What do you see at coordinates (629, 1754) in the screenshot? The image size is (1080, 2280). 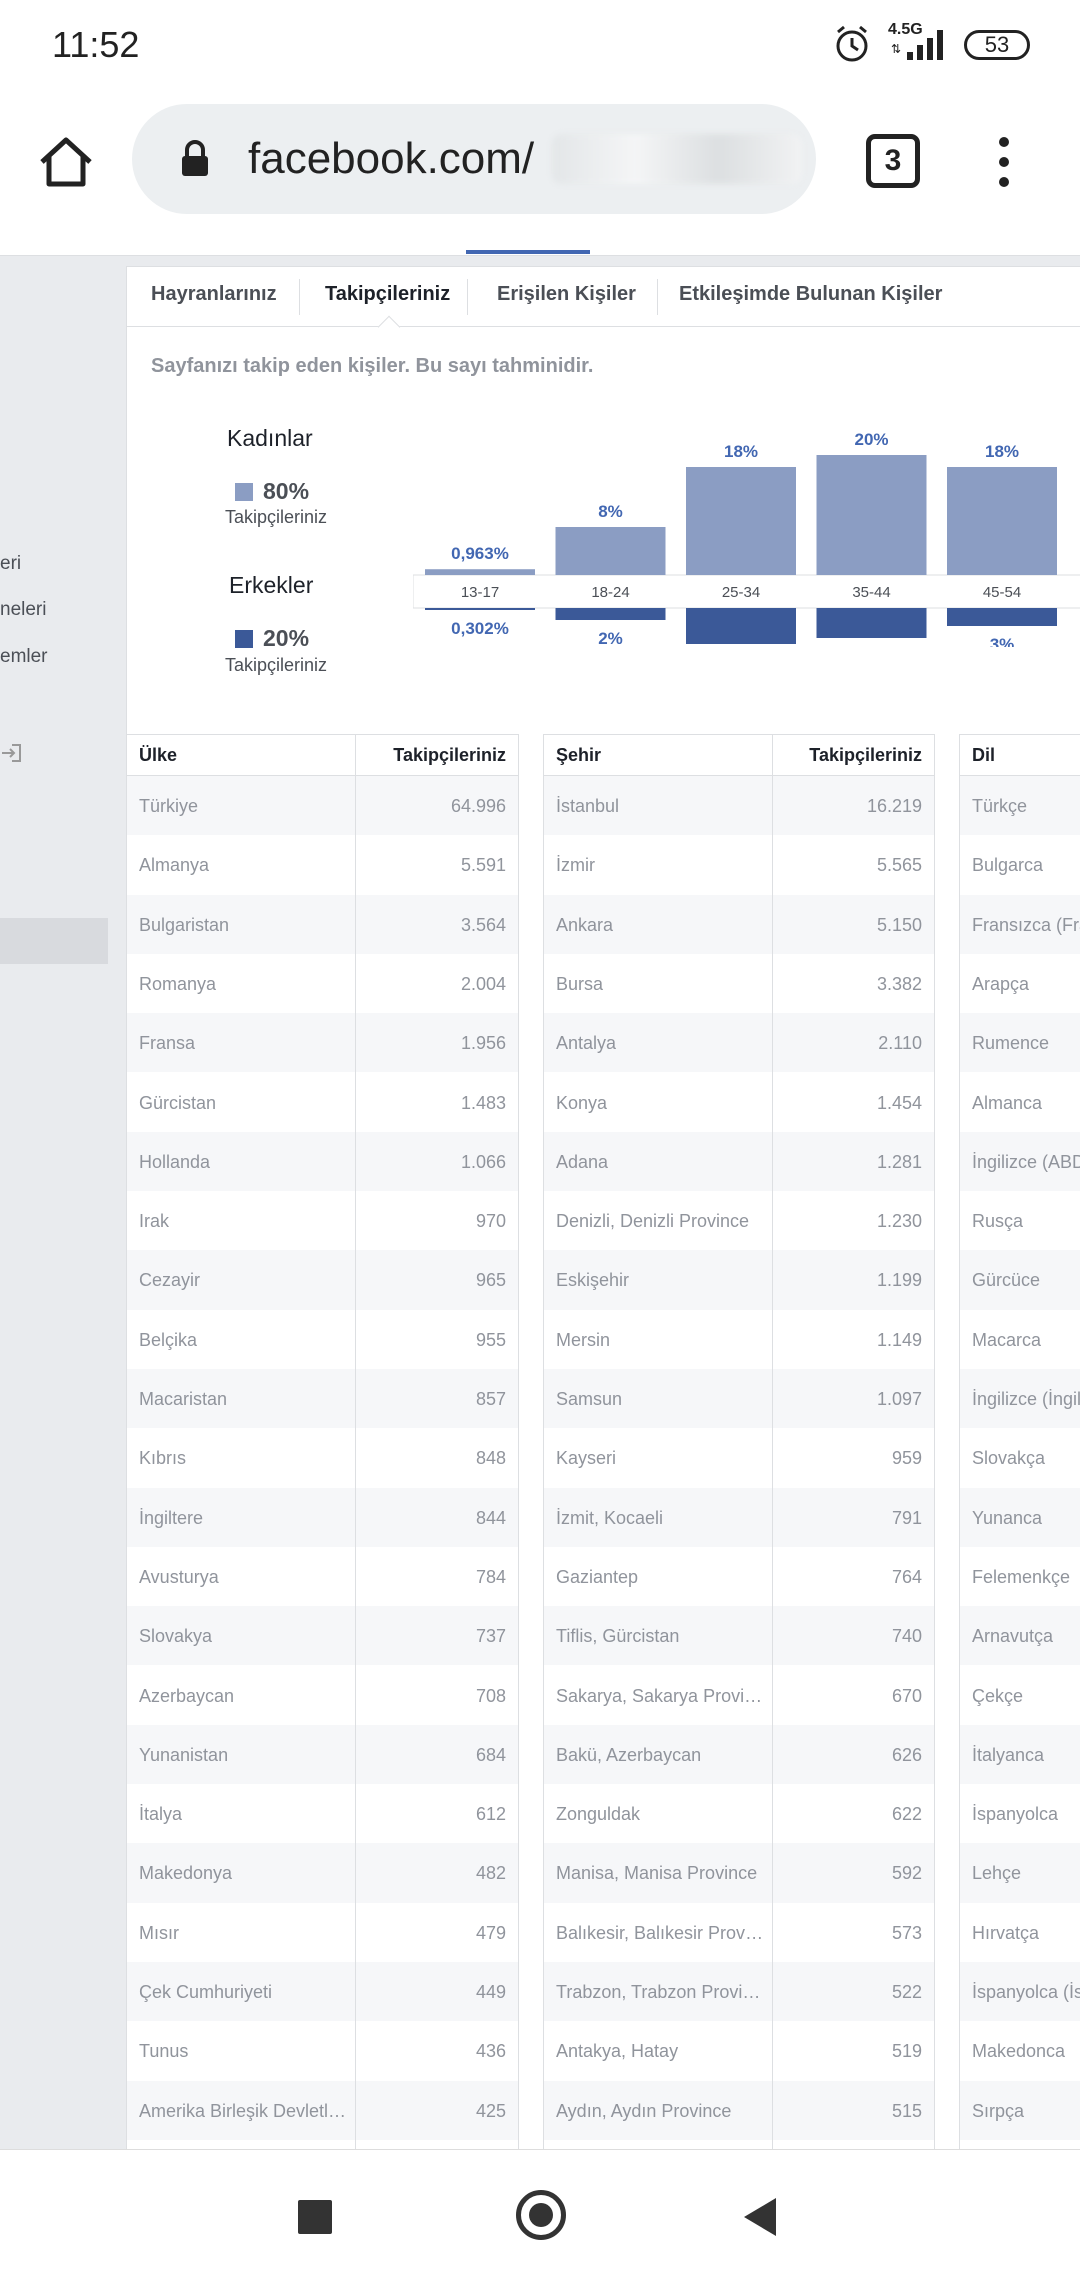 I see `table-cell-name: Bakü, Azerbaycan` at bounding box center [629, 1754].